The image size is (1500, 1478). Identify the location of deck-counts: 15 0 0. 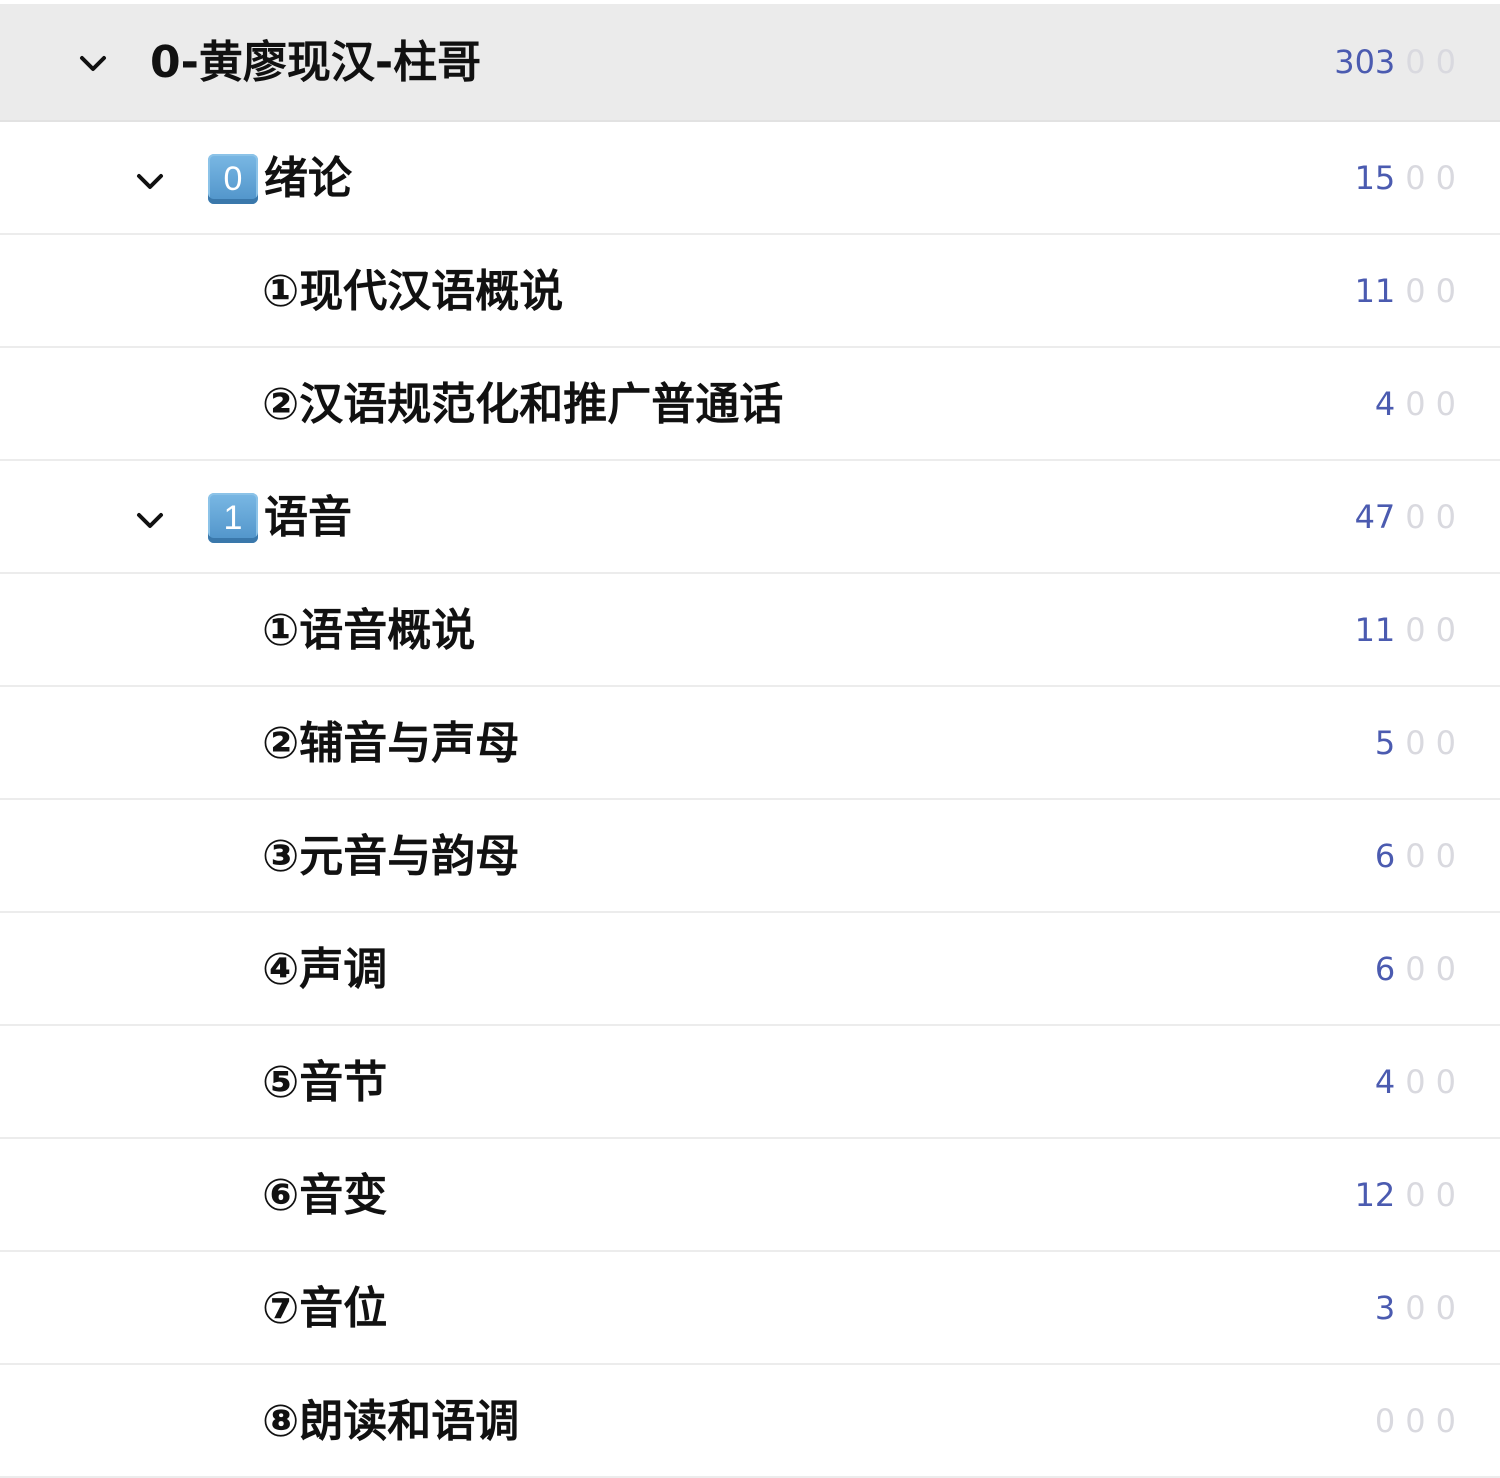
(1405, 177).